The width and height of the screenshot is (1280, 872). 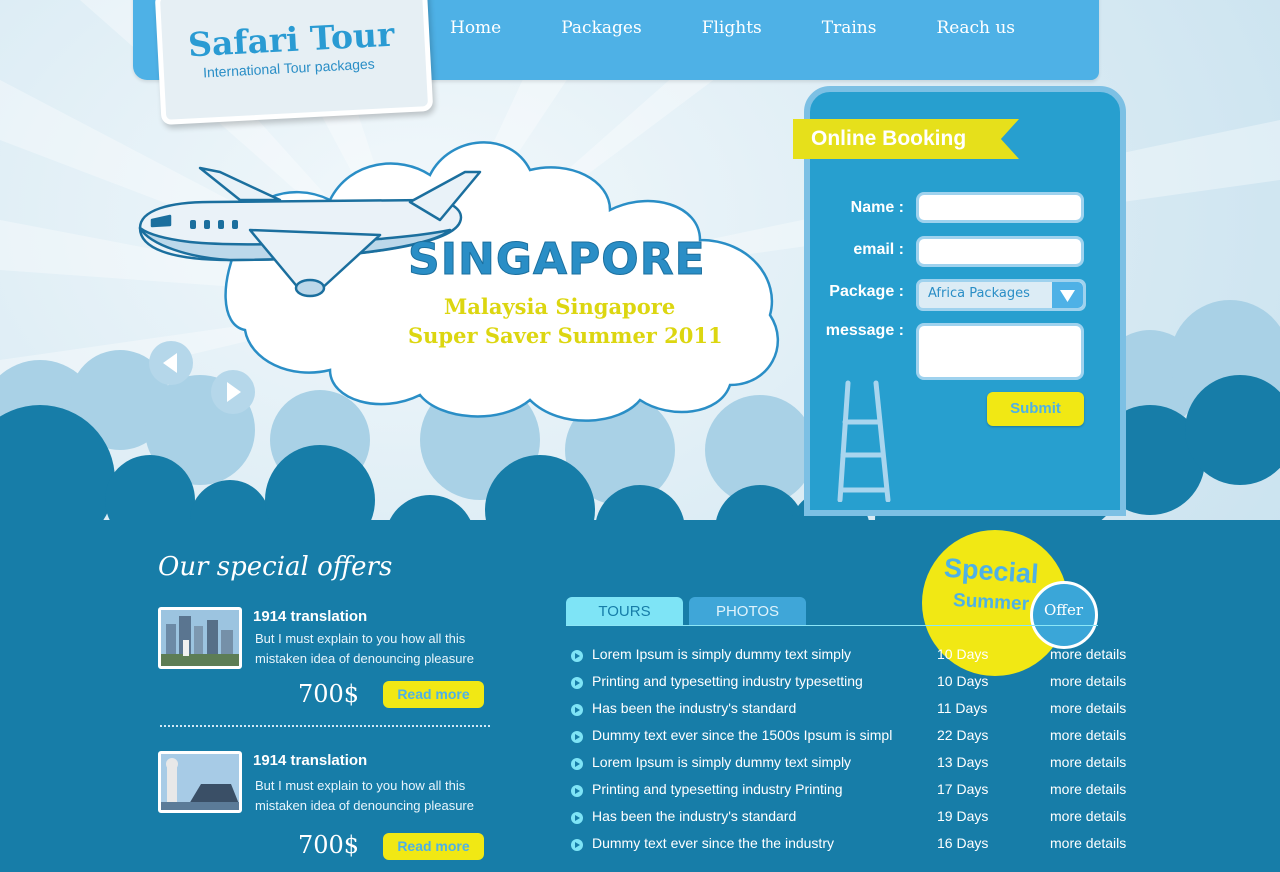 I want to click on special-line-2: Summer, so click(x=991, y=602).